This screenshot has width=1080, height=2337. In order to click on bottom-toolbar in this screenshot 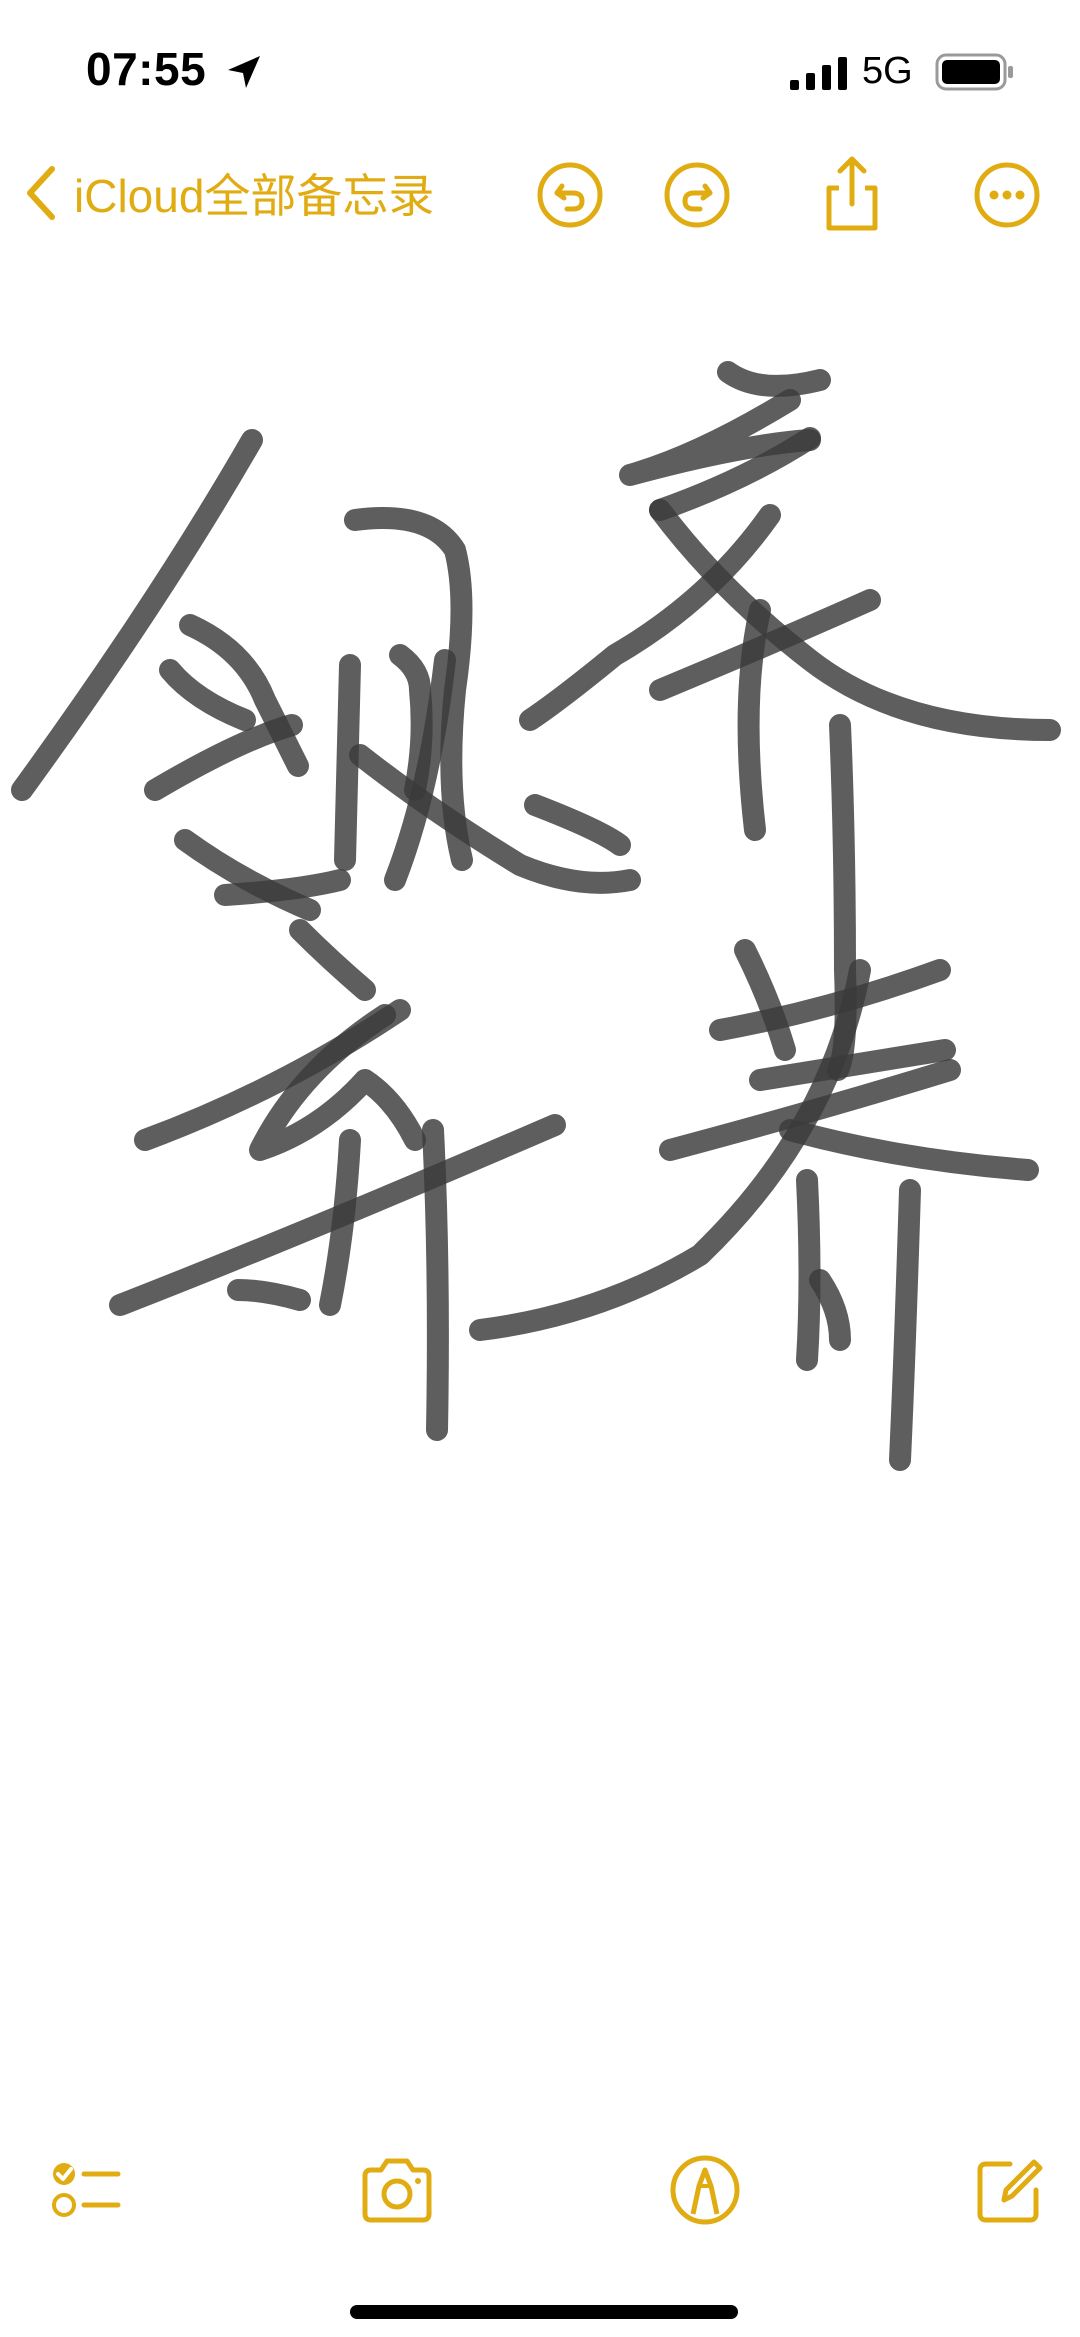, I will do `click(540, 2195)`.